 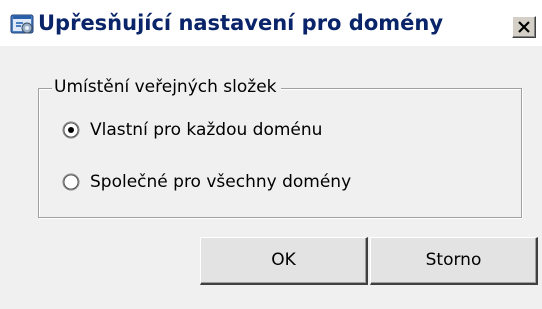 I want to click on cancel-button-label: Storno, so click(x=453, y=260).